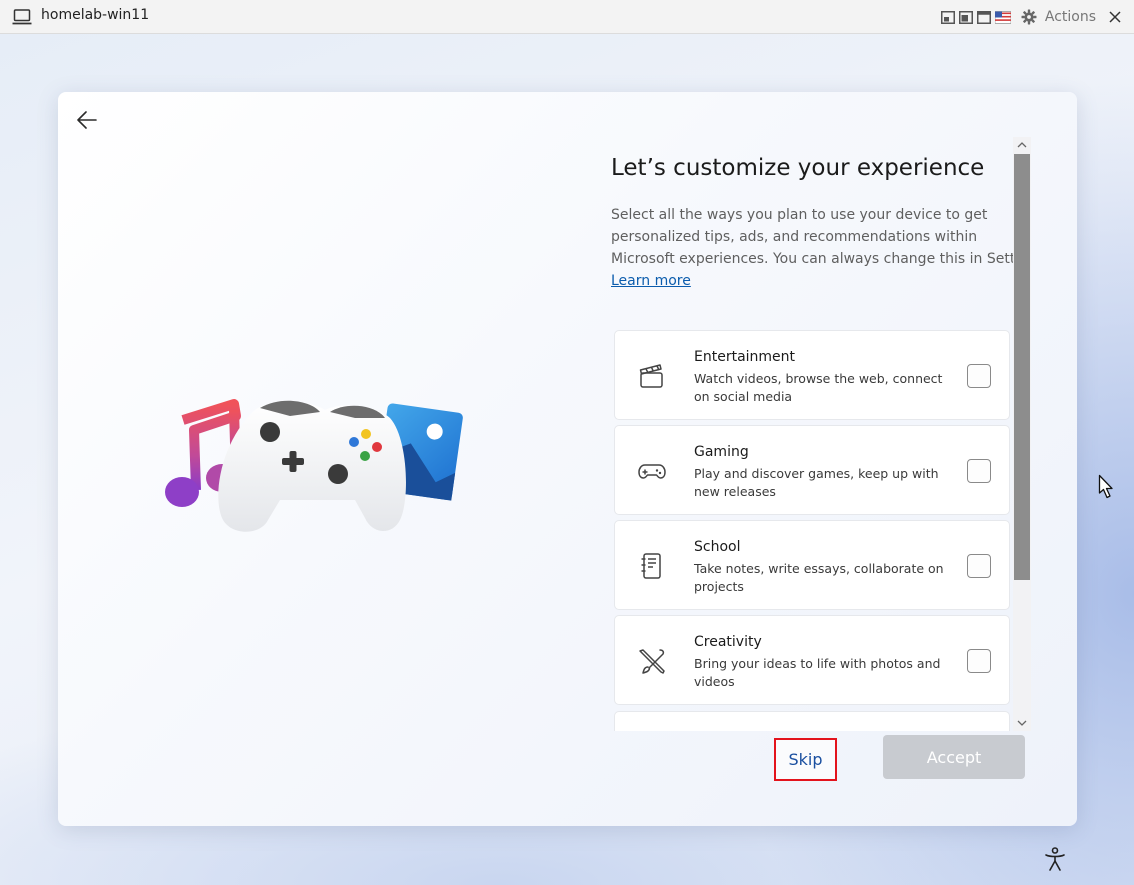 This screenshot has height=885, width=1134. Describe the element at coordinates (652, 661) in the screenshot. I see `pen-brush-icon` at that location.